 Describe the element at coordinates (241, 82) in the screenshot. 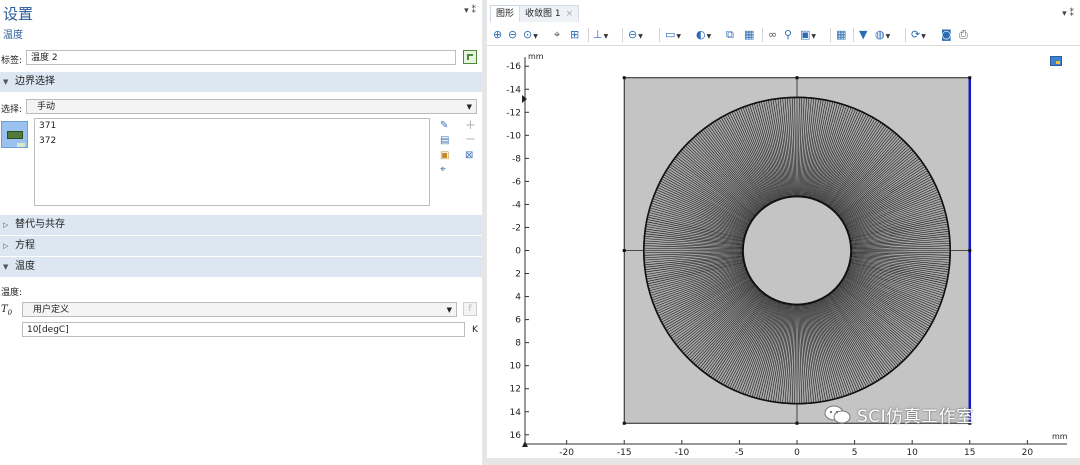

I see `section-boundary-selection: ▼ 边界选择` at that location.